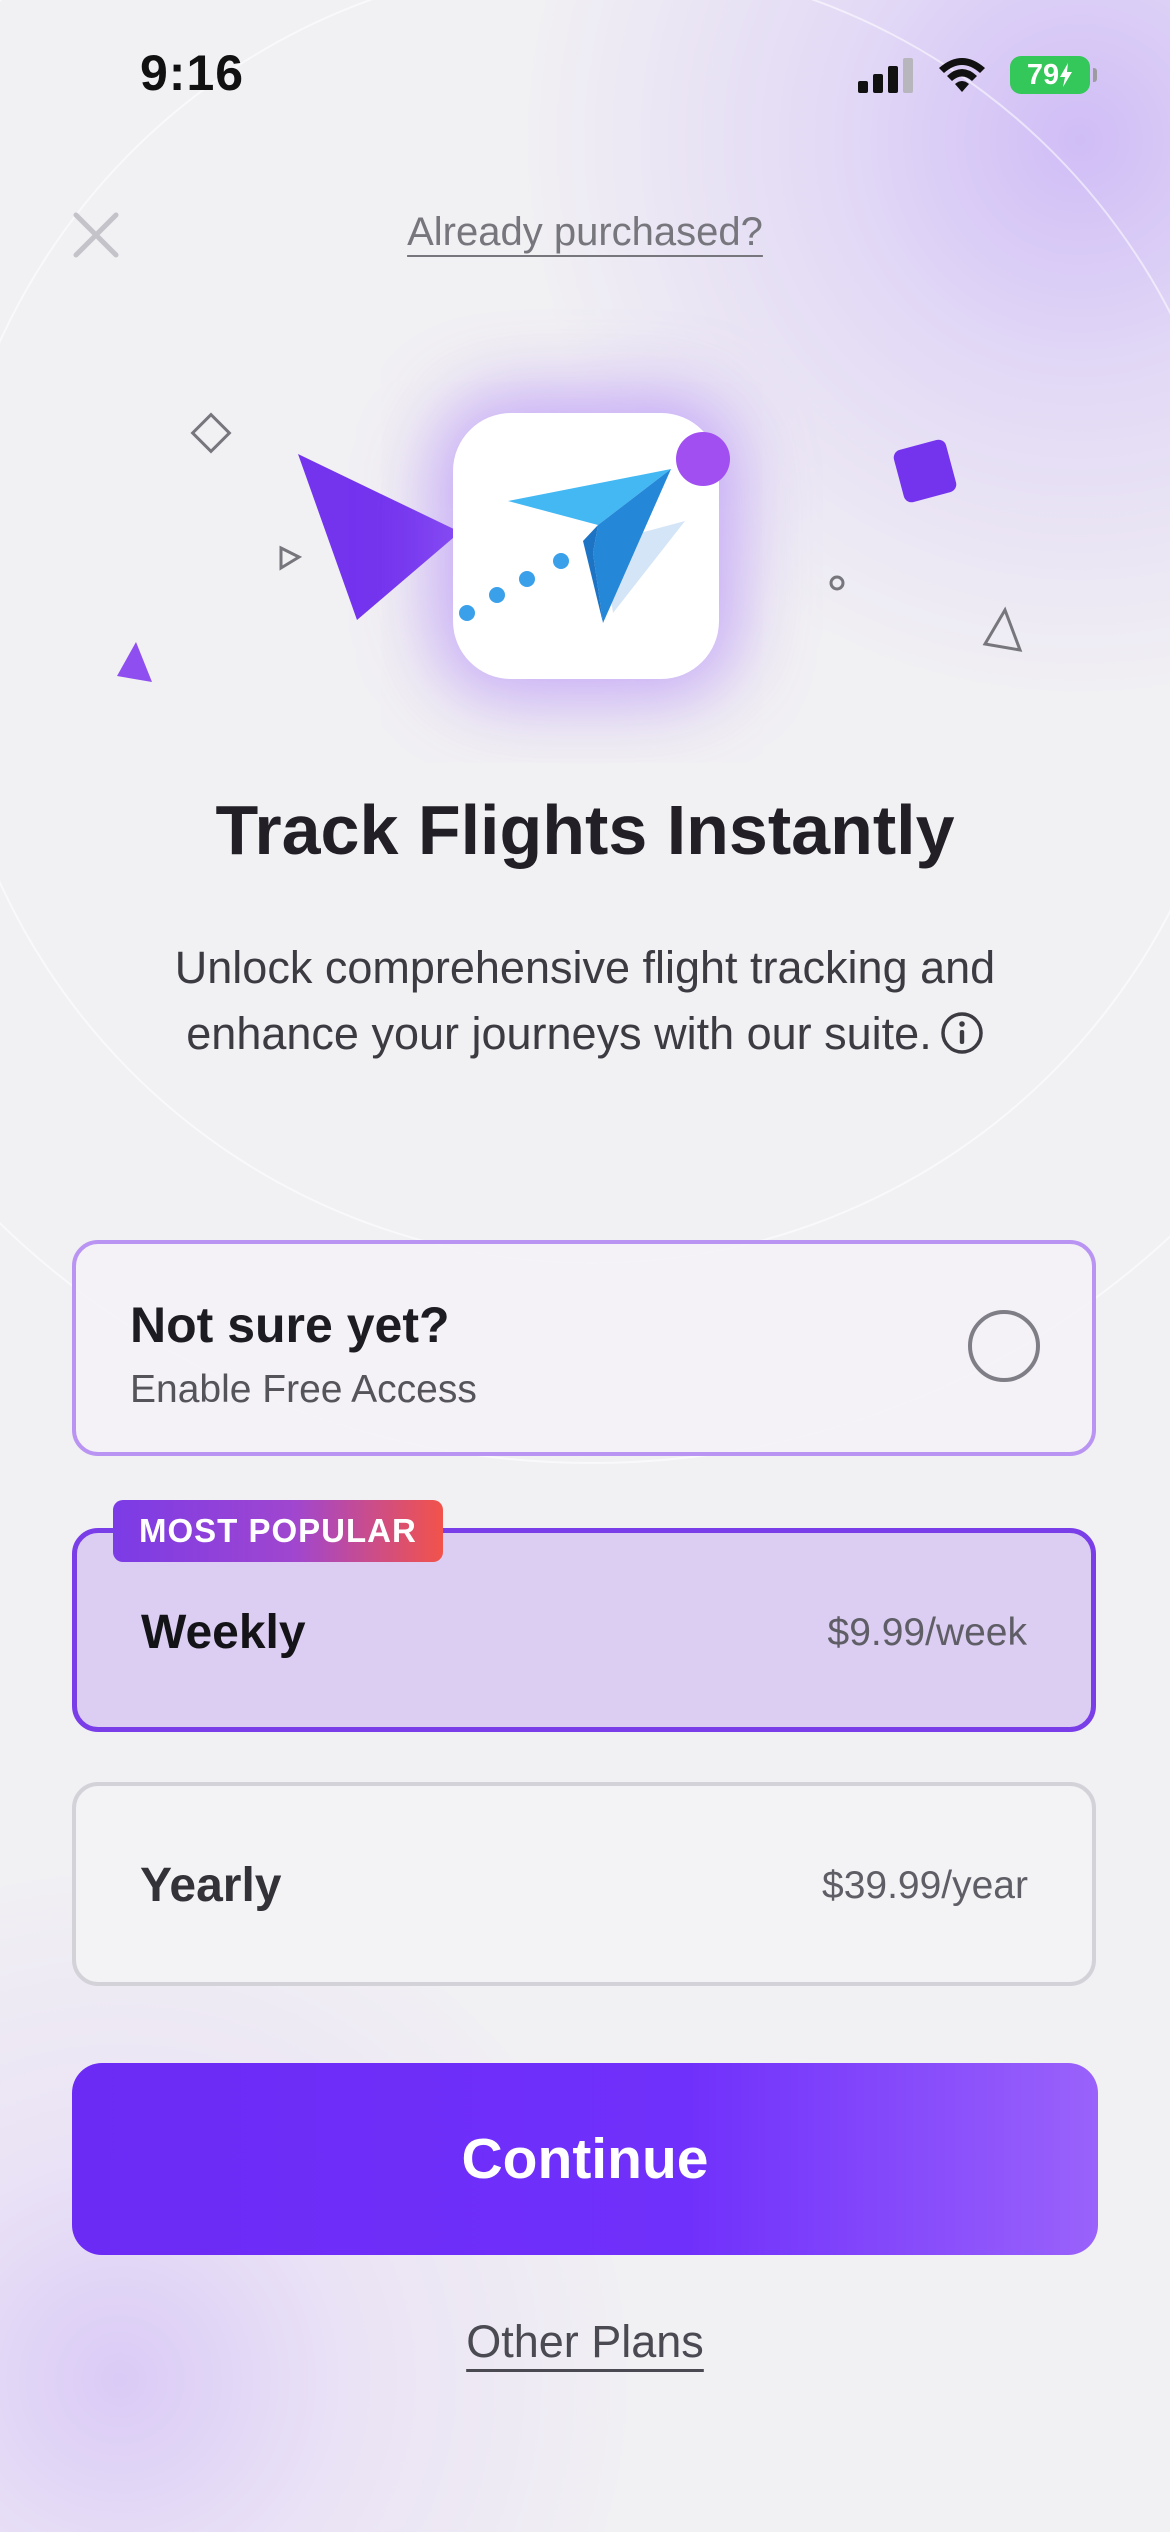  I want to click on free-access-title: Not sure yet?, so click(290, 1325).